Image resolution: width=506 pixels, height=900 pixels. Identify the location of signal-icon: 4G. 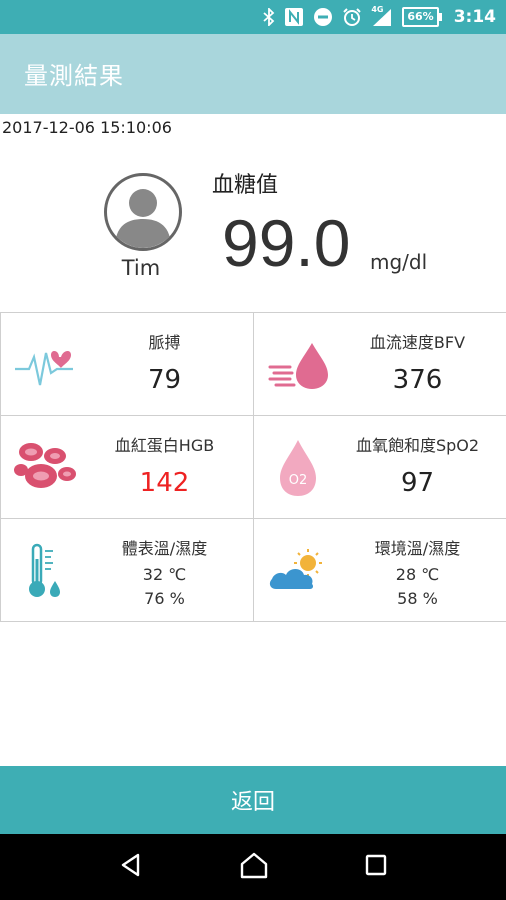
(382, 16).